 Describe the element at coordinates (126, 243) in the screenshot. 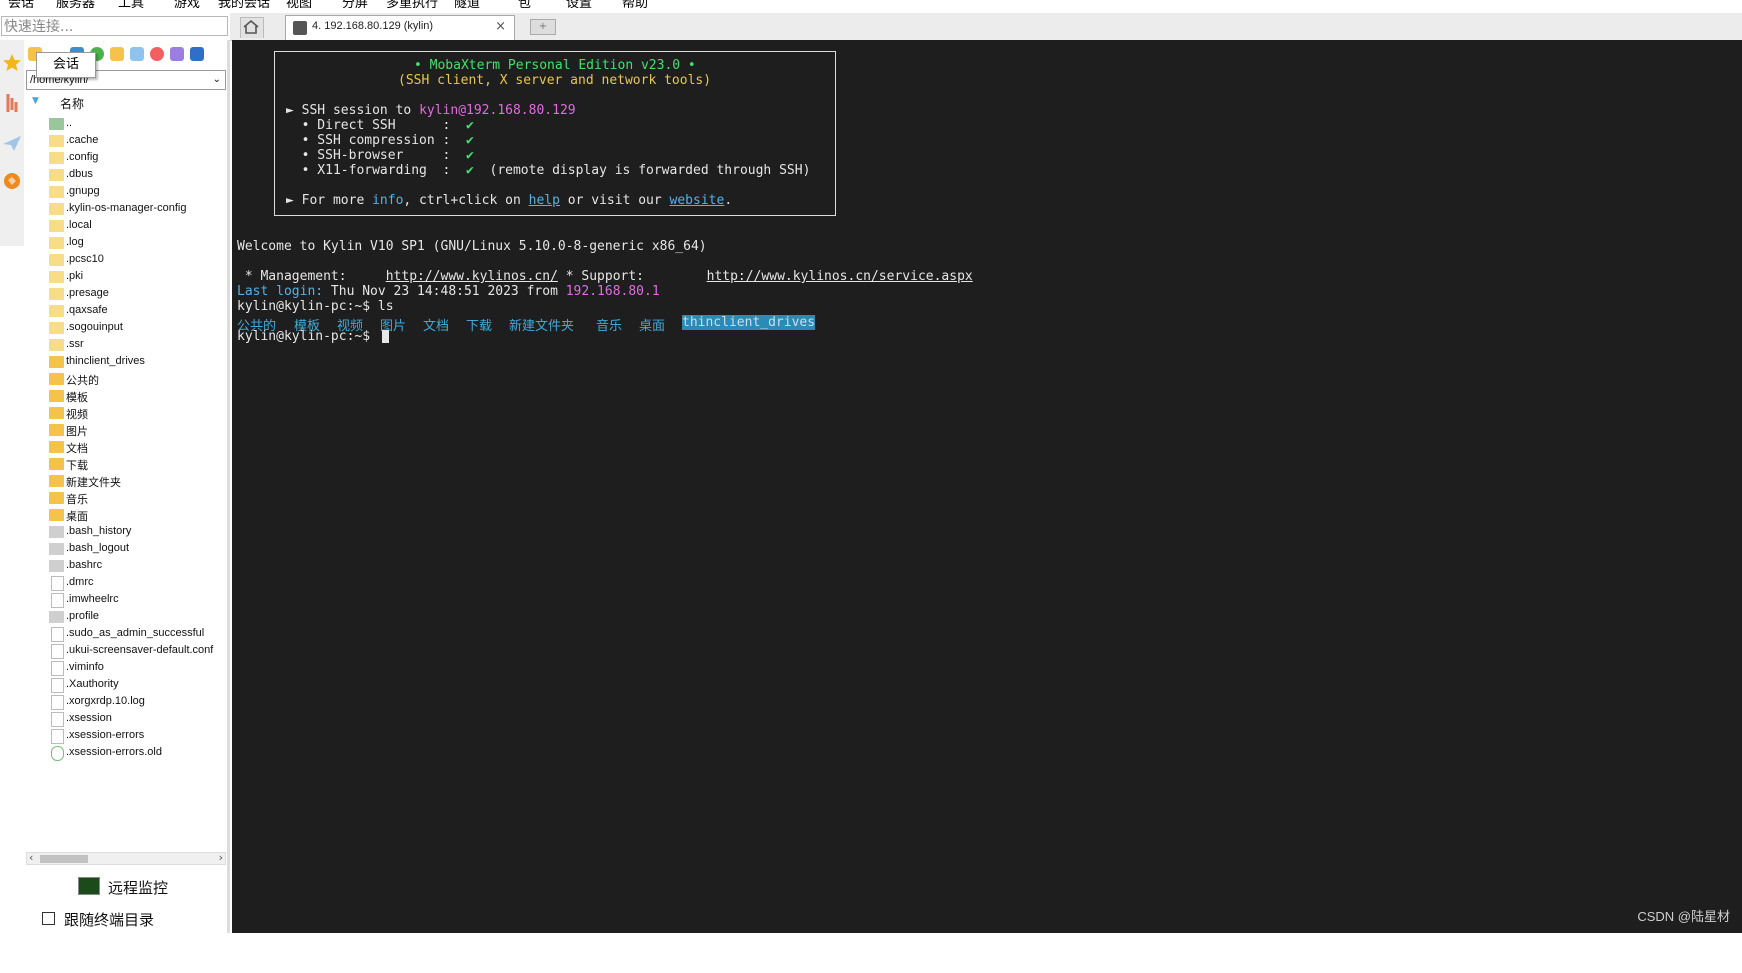

I see `file-list-item: .log` at that location.